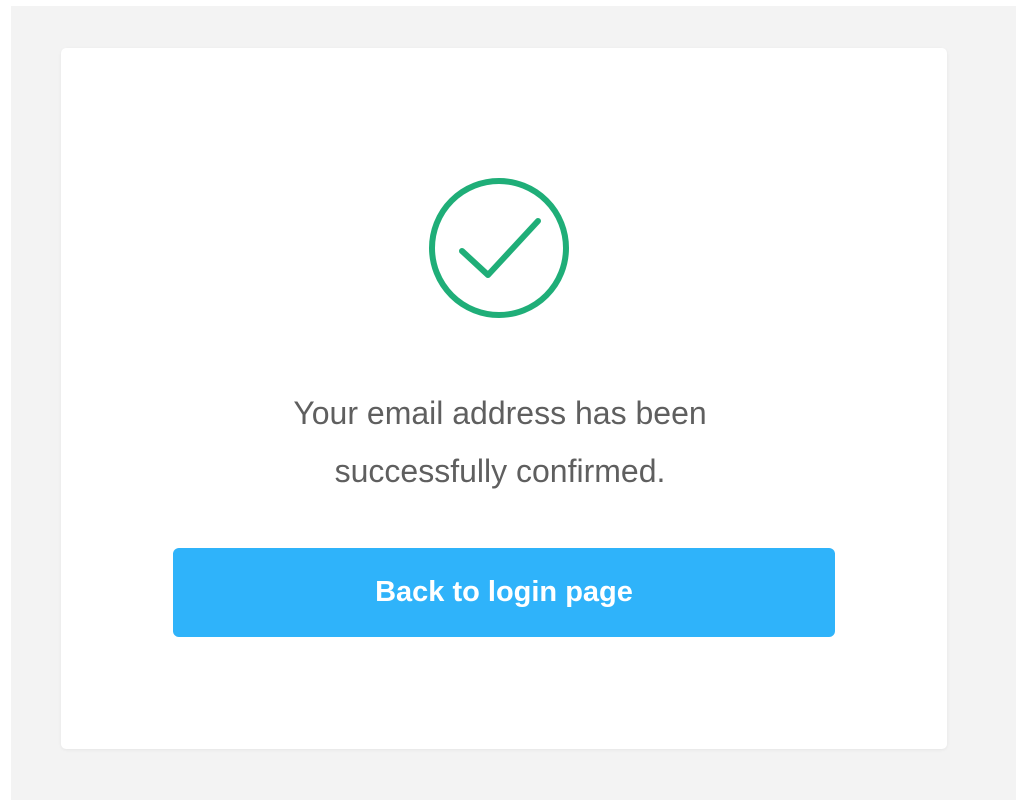 Image resolution: width=1016 pixels, height=800 pixels. What do you see at coordinates (499, 248) in the screenshot?
I see `check-circle-icon` at bounding box center [499, 248].